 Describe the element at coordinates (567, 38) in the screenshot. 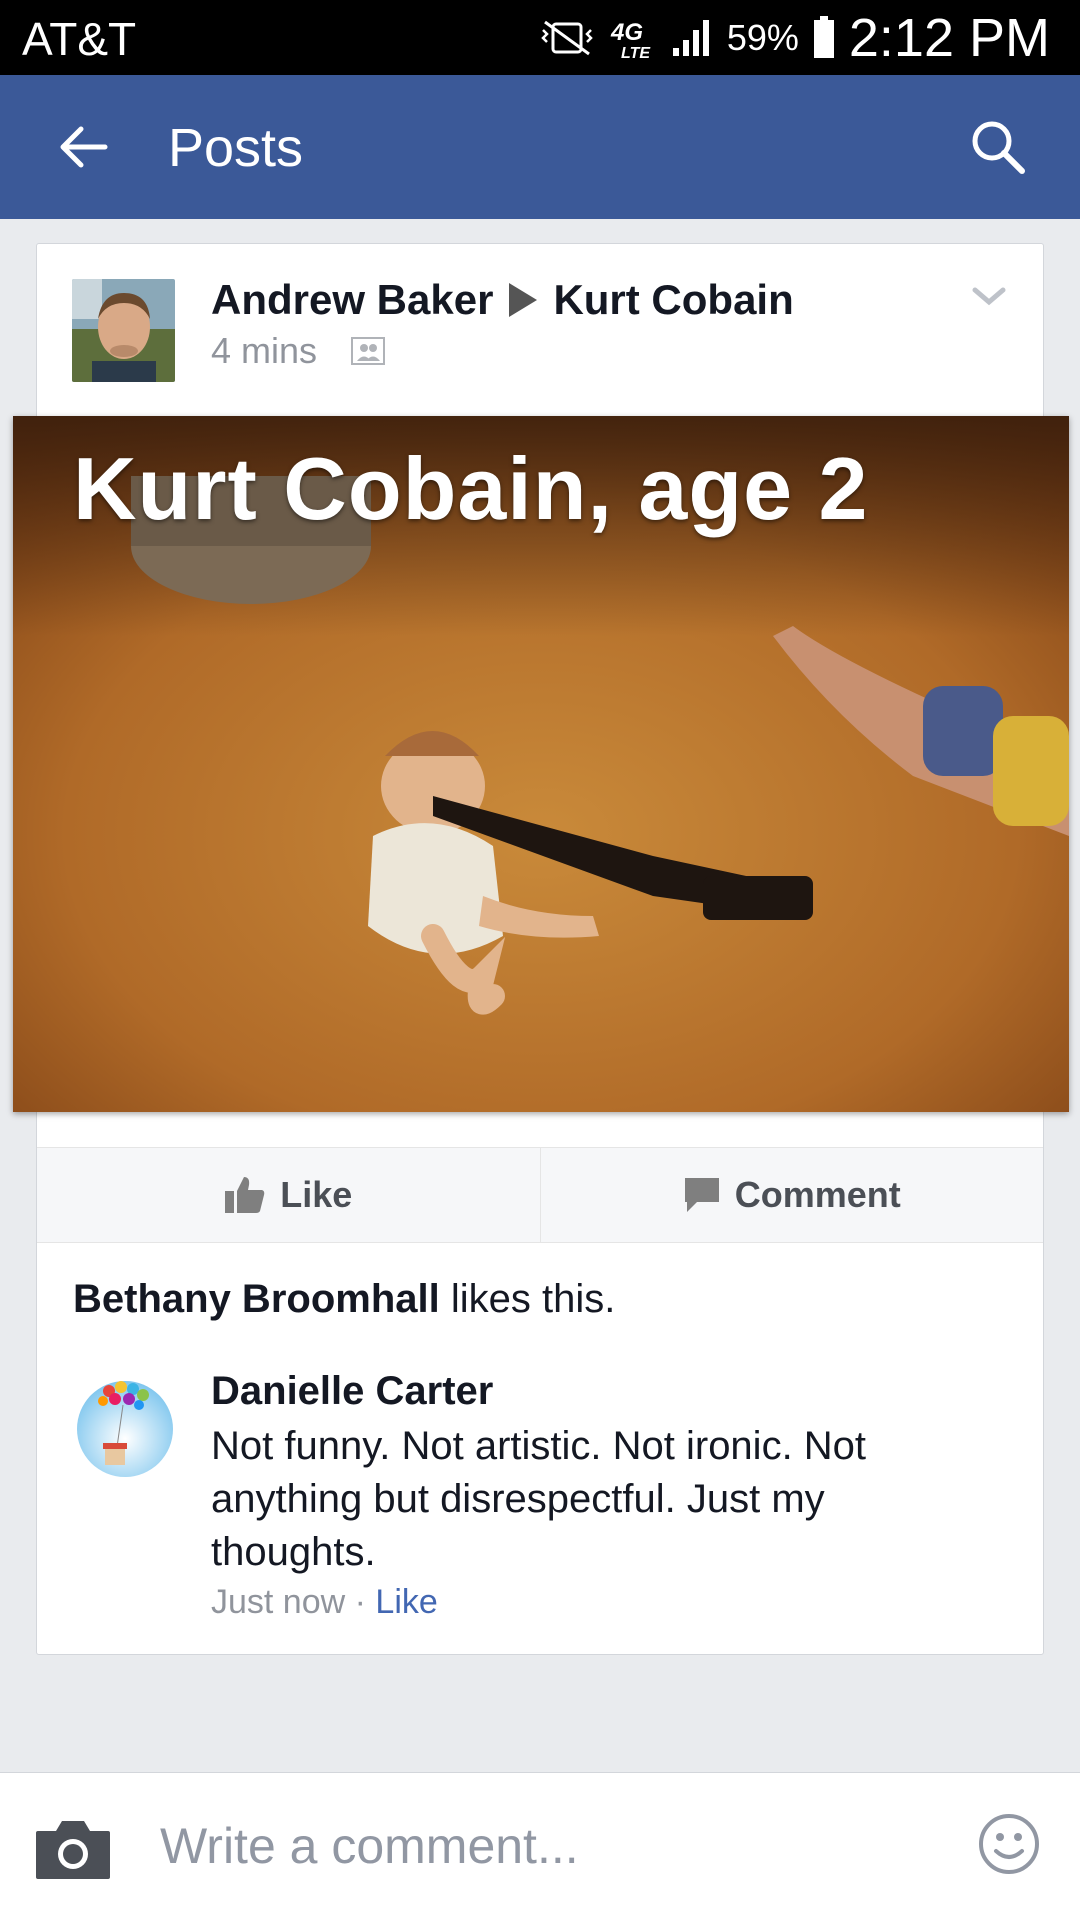

I see `mute-vibrate-icon` at that location.